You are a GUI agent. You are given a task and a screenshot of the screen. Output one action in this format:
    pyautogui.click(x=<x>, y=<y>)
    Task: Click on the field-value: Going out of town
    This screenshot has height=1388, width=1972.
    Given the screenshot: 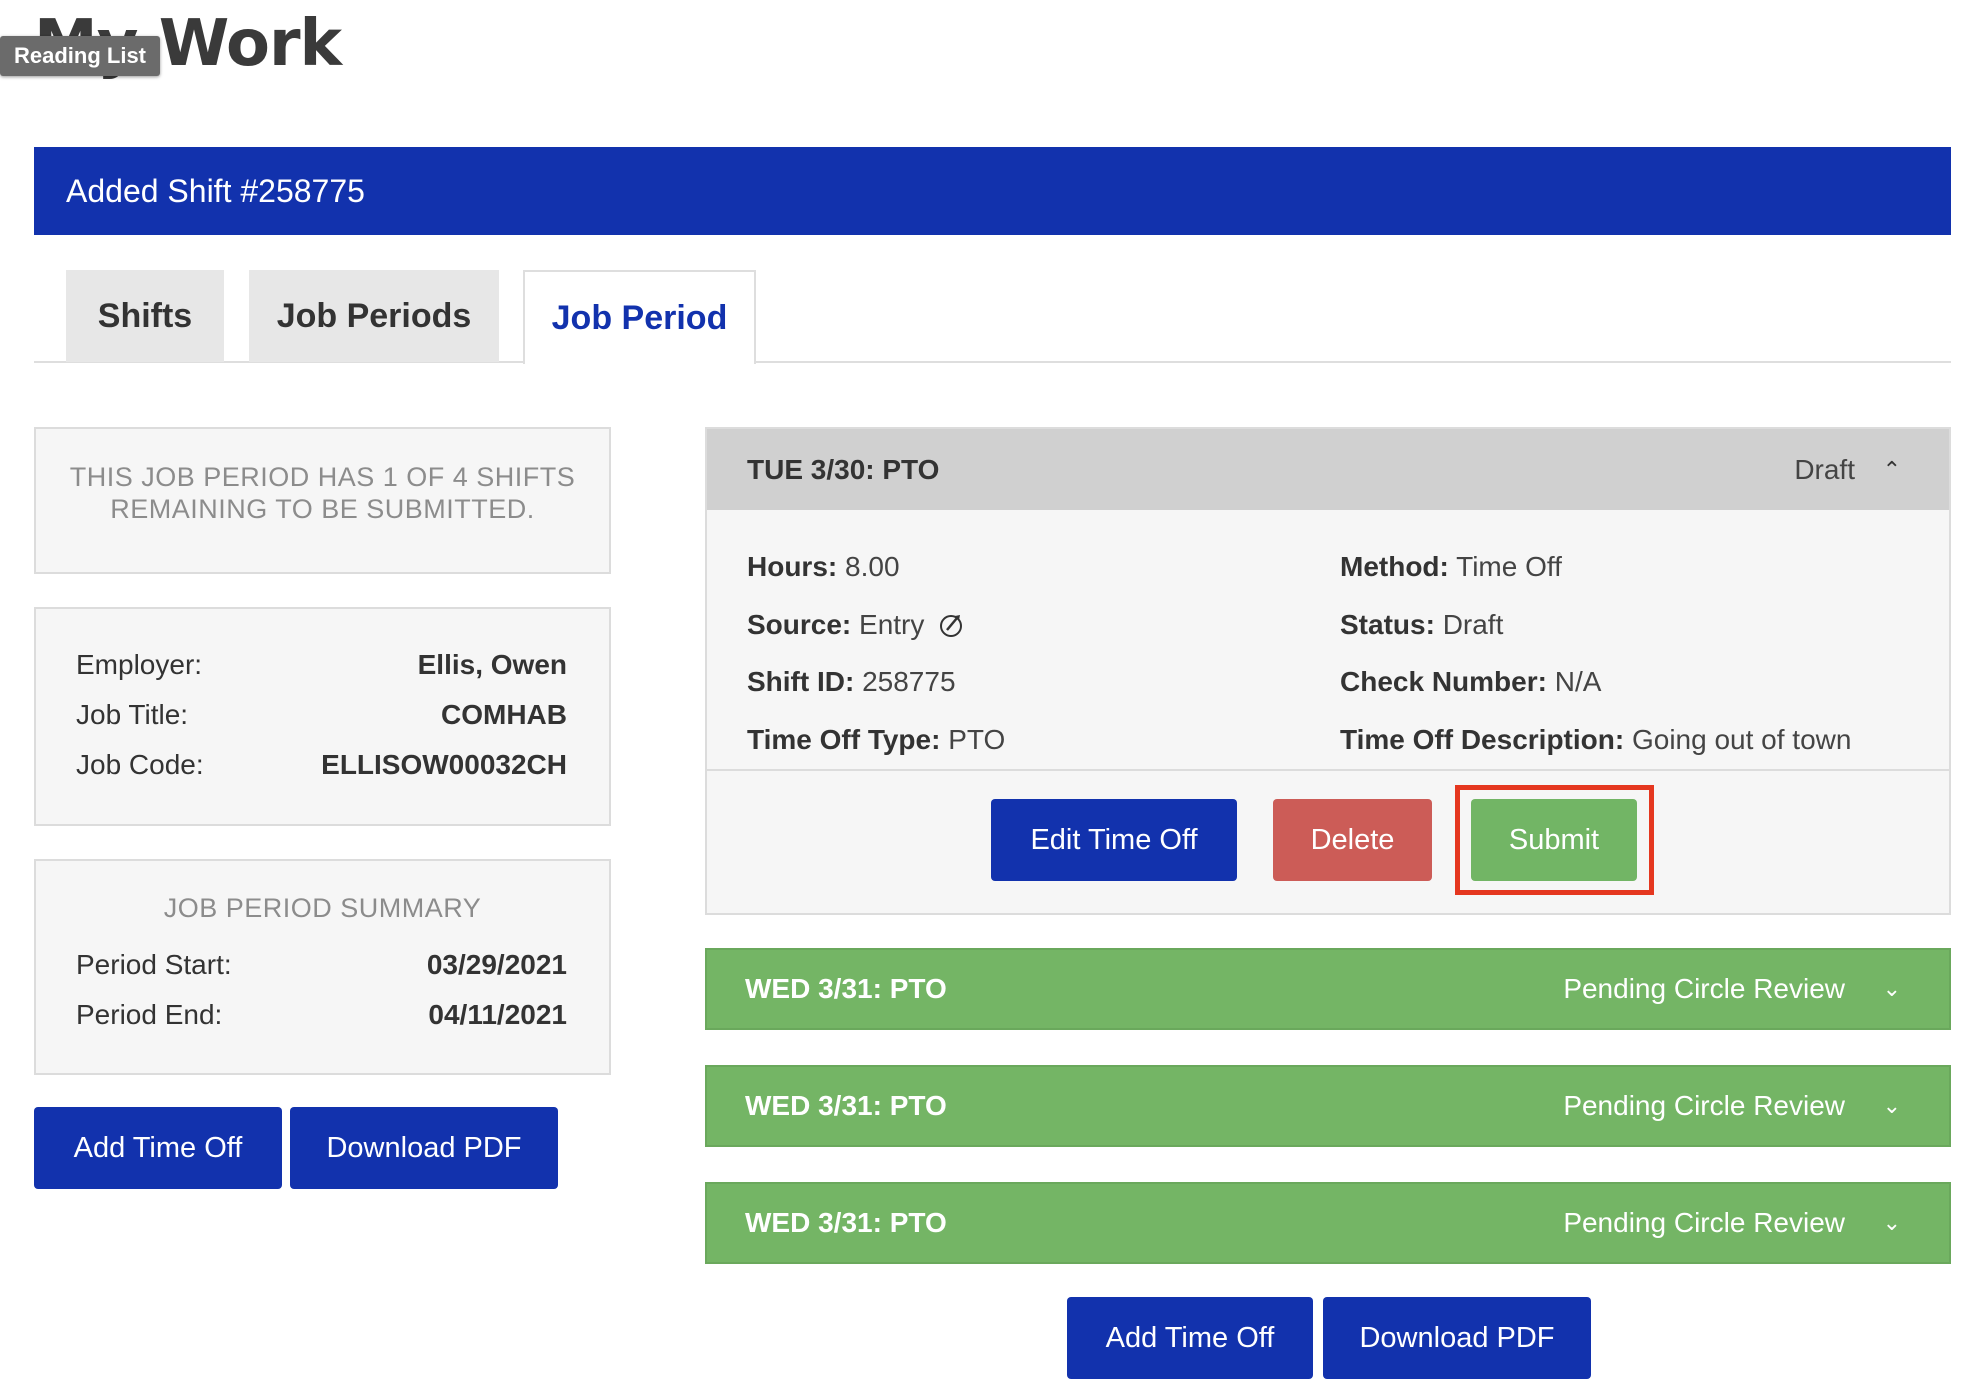 What is the action you would take?
    pyautogui.click(x=1741, y=739)
    